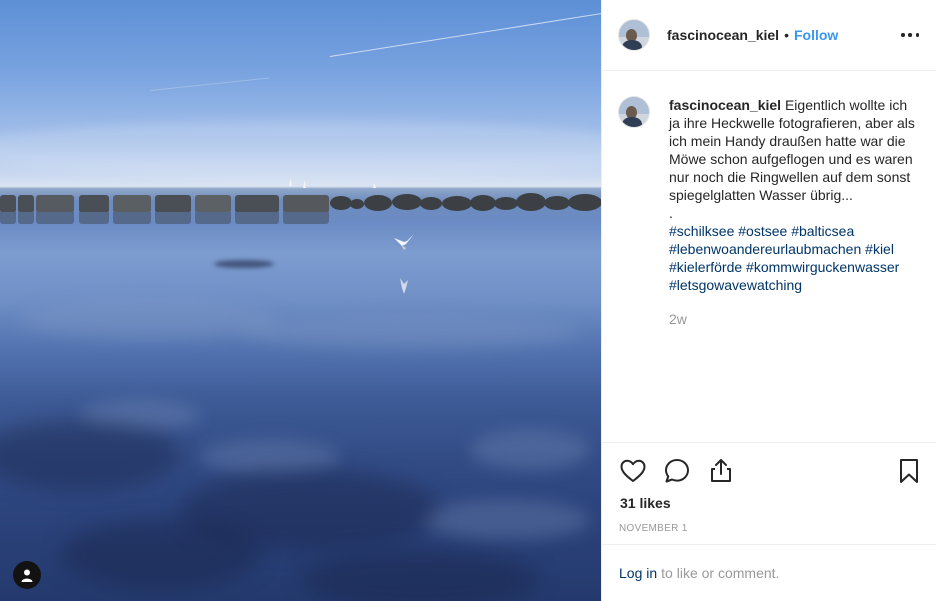  Describe the element at coordinates (633, 471) in the screenshot. I see `heart-icon` at that location.